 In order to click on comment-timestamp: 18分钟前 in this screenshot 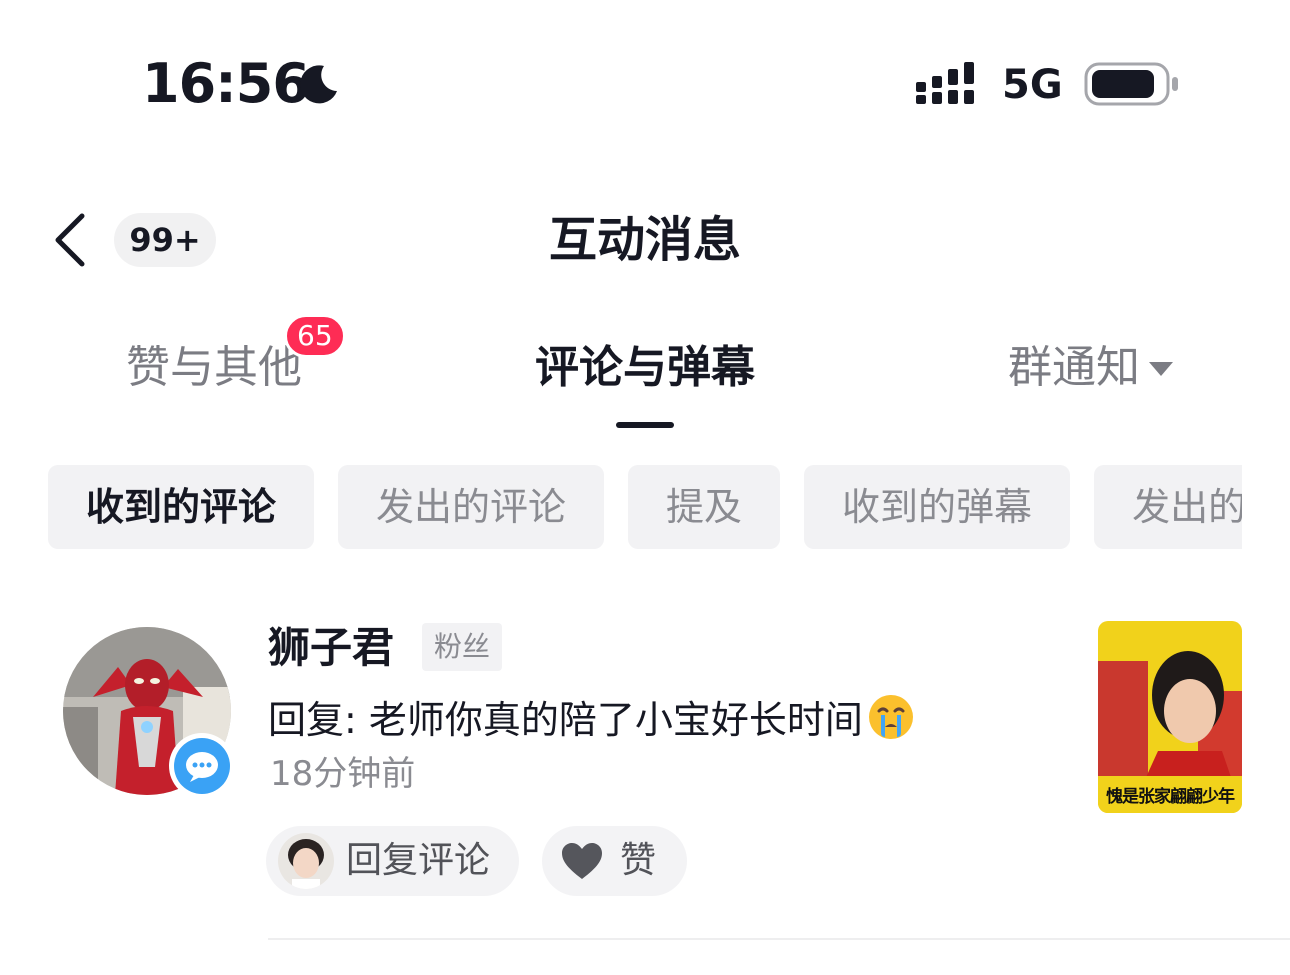, I will do `click(343, 774)`.